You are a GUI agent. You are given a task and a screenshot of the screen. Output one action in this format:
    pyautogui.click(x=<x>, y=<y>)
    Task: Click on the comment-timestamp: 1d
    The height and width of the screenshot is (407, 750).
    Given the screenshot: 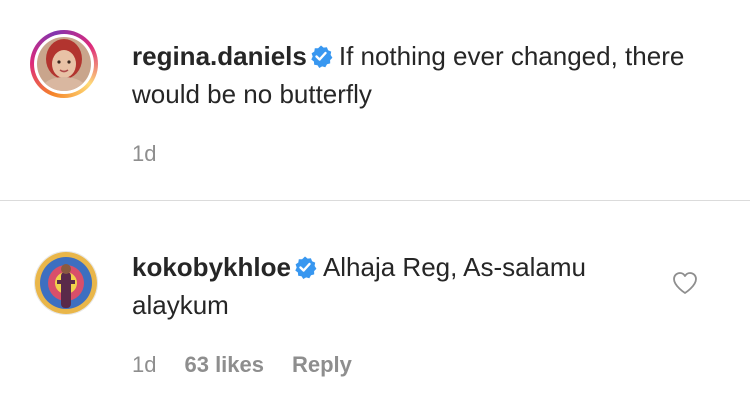 What is the action you would take?
    pyautogui.click(x=144, y=364)
    